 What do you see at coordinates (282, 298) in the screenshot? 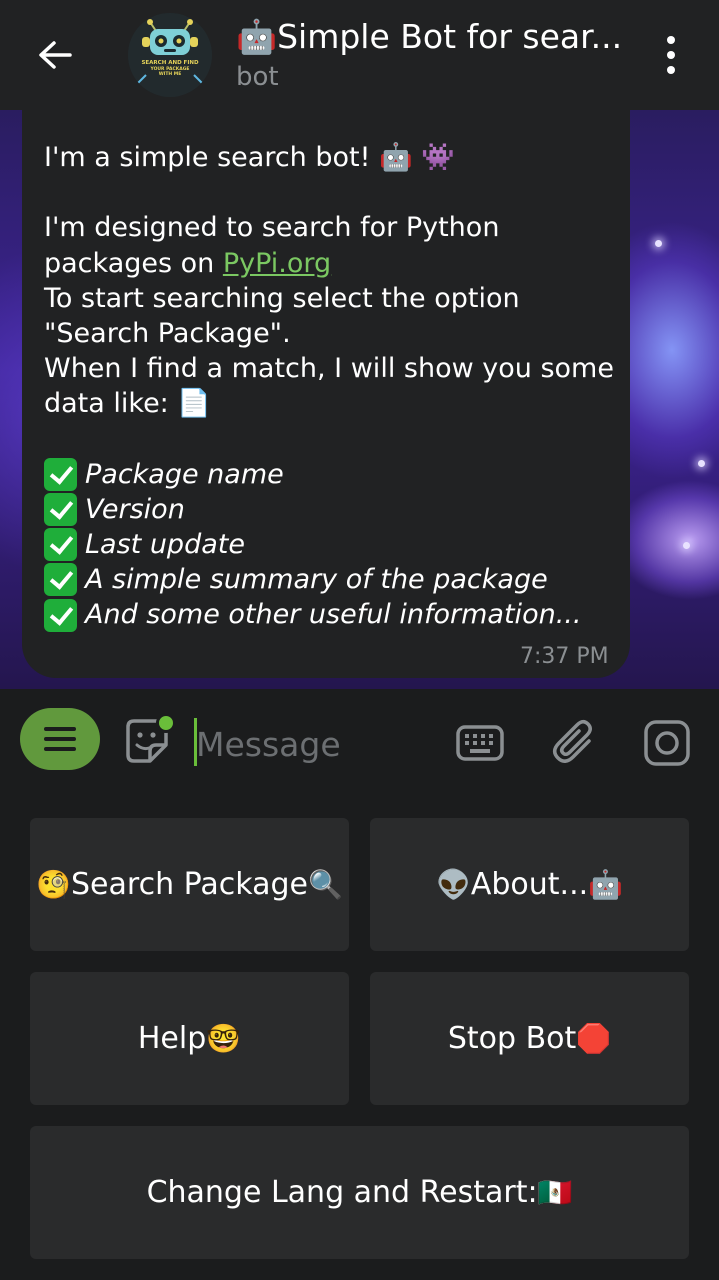
I see `message-line-start: To start searching select the option` at bounding box center [282, 298].